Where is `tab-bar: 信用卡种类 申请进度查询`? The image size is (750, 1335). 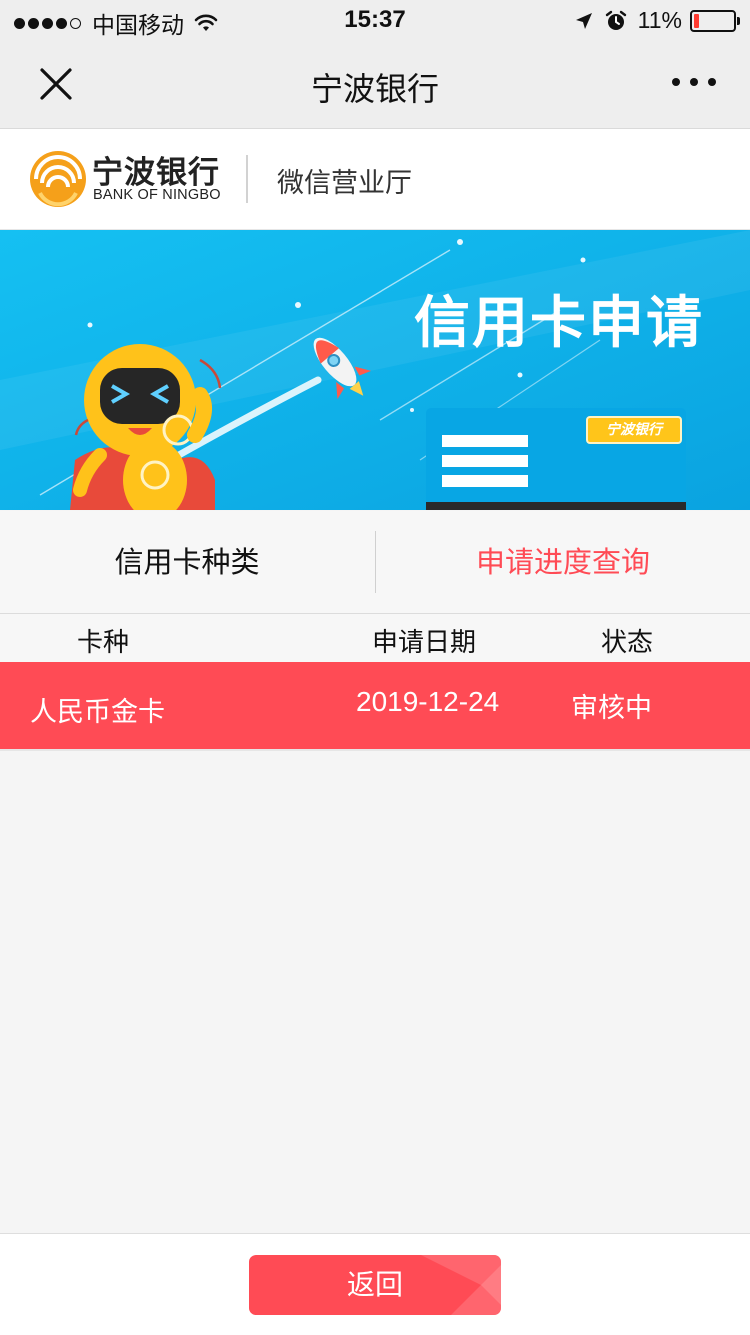
tab-bar: 信用卡种类 申请进度查询 is located at coordinates (375, 562).